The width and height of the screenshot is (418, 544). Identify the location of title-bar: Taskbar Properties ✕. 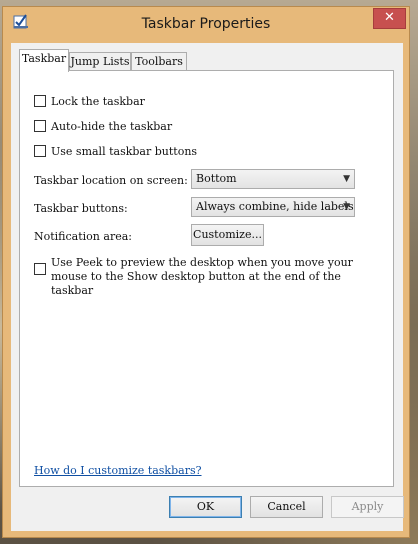
(206, 24).